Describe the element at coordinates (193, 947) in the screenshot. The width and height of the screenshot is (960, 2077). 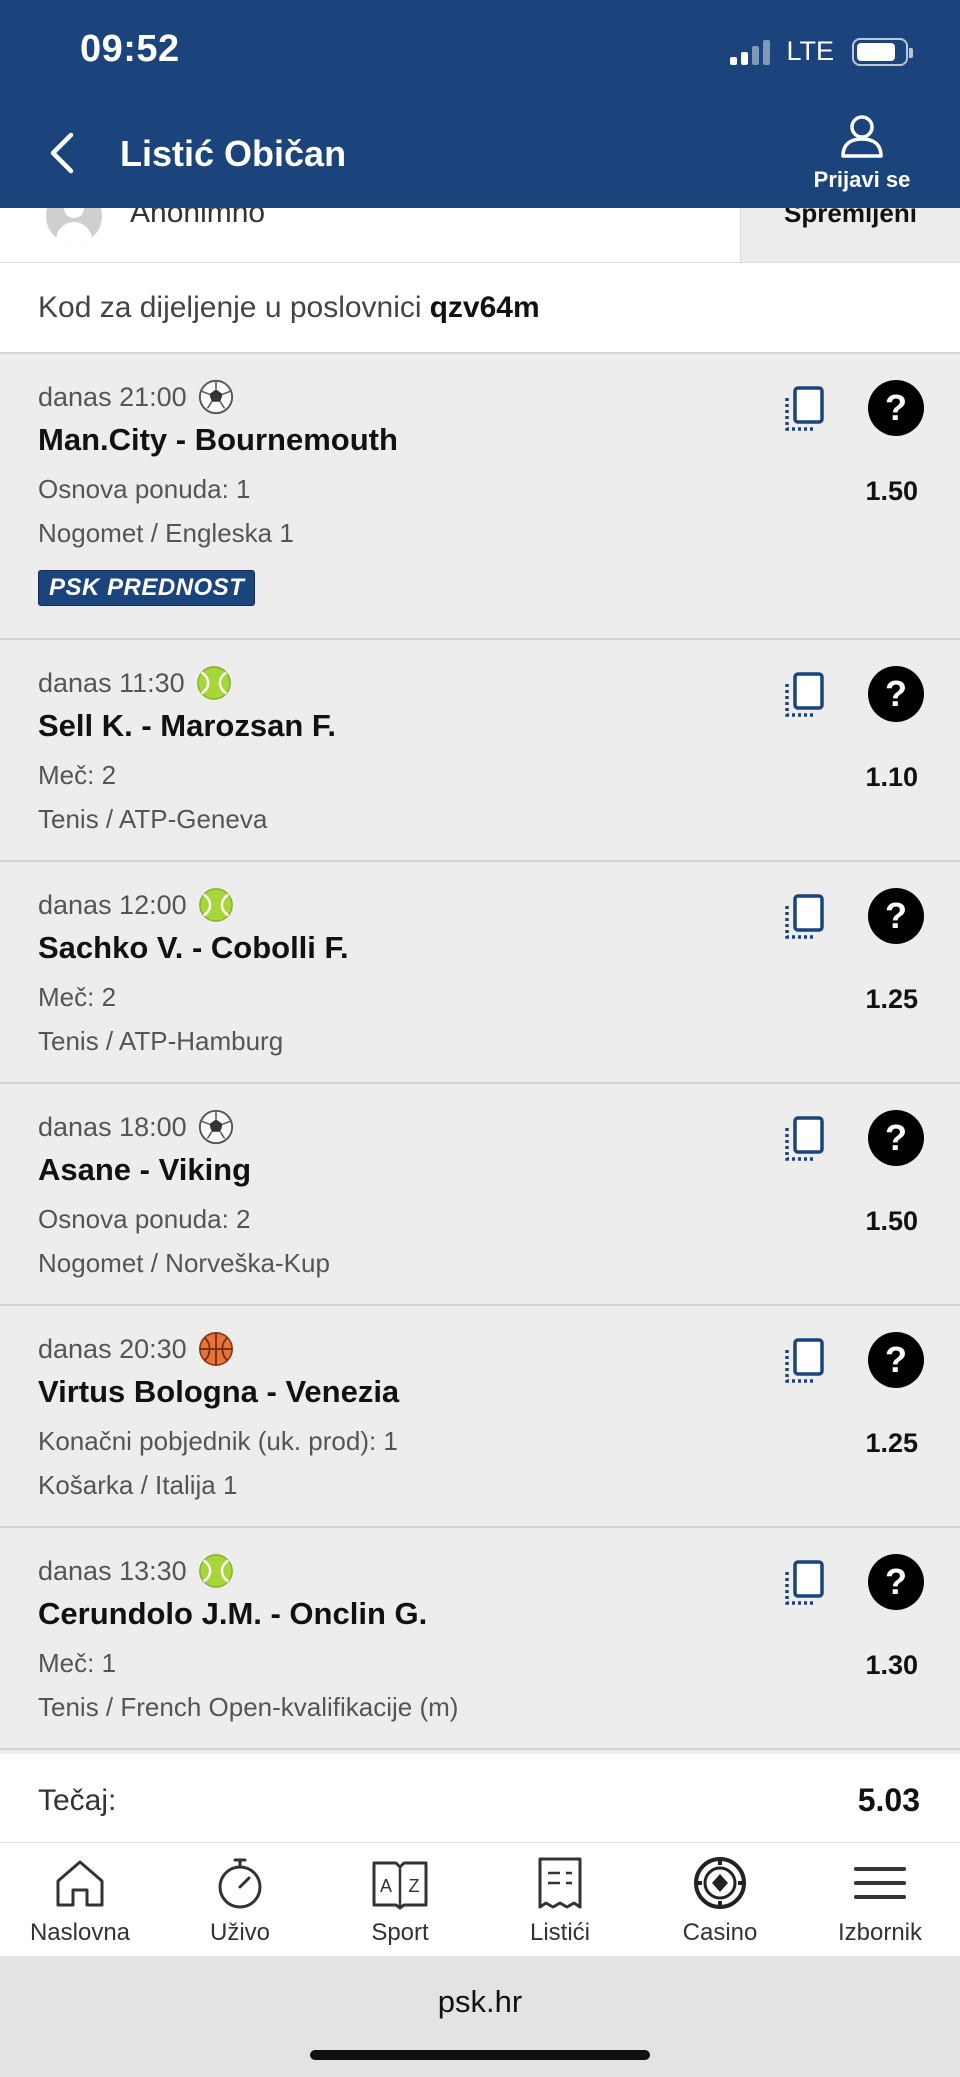
I see `bet-match: Sachko V. - Cobolli F.` at that location.